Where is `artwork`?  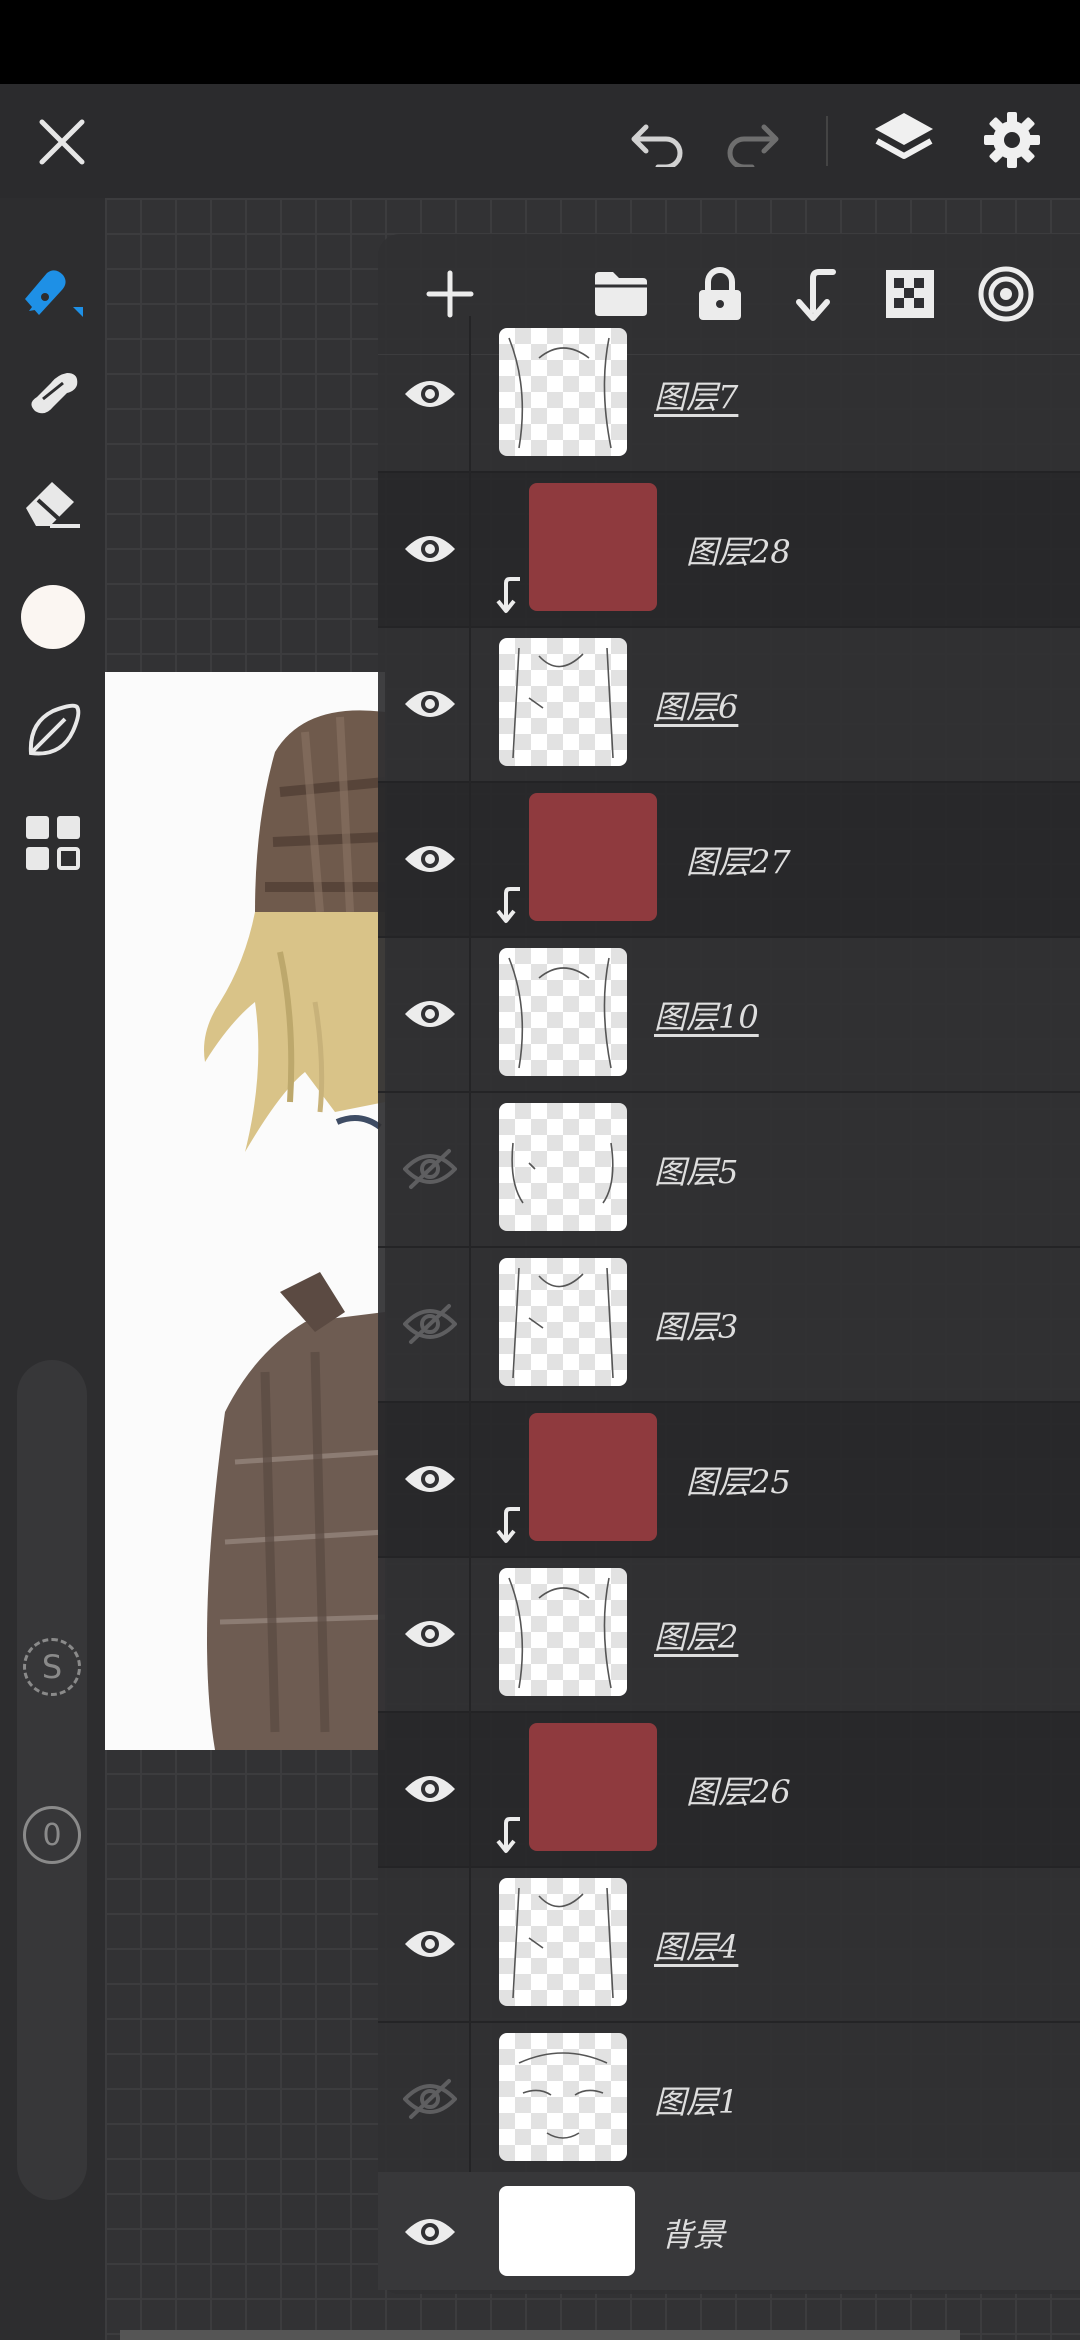 artwork is located at coordinates (245, 1211).